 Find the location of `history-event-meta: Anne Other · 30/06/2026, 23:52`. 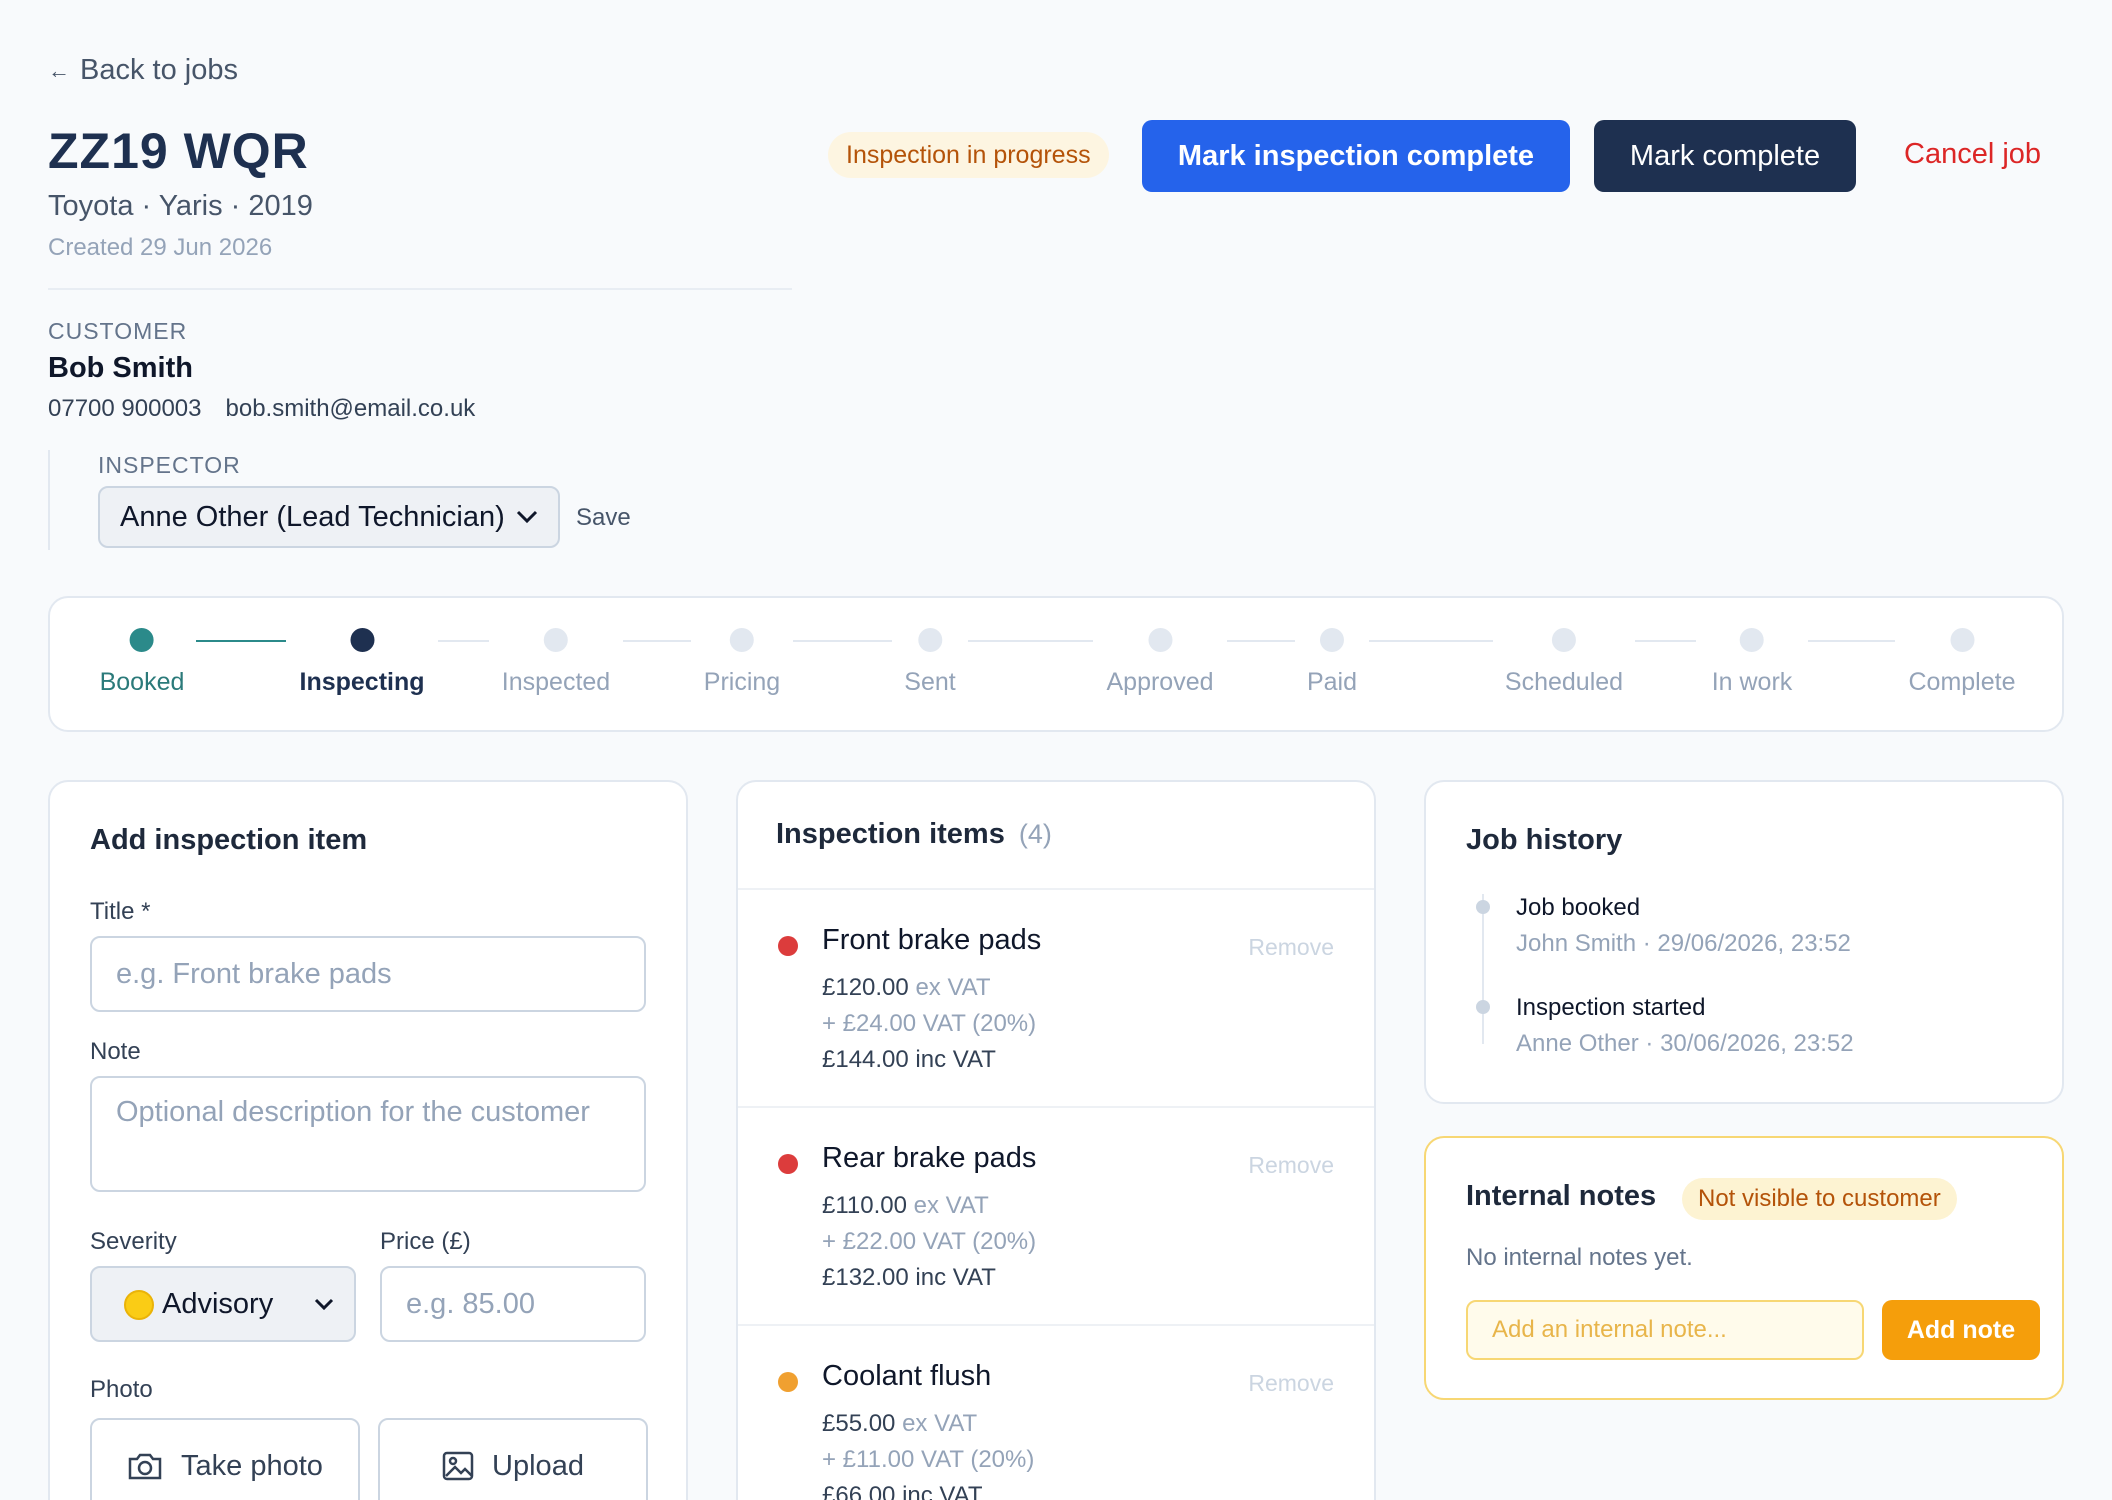

history-event-meta: Anne Other · 30/06/2026, 23:52 is located at coordinates (1685, 1043).